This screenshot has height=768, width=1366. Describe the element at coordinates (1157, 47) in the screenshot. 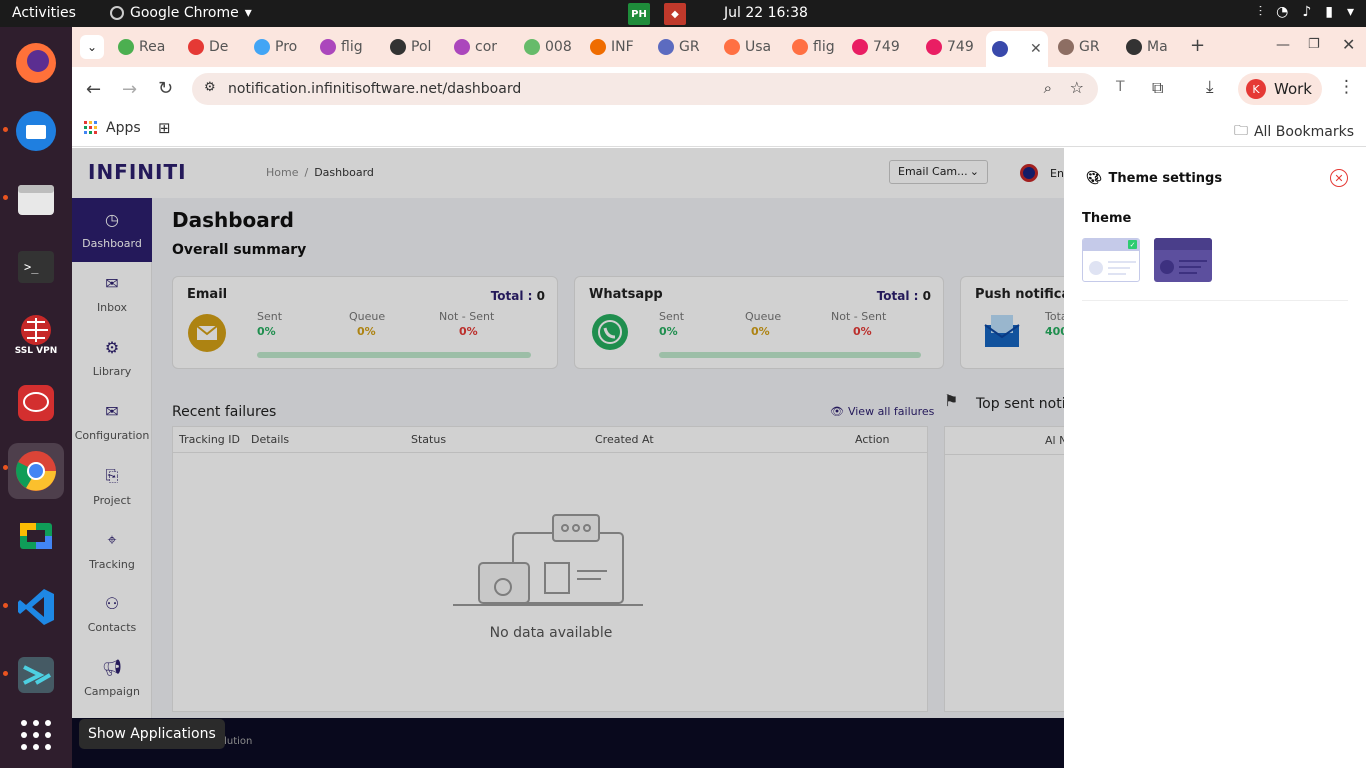

I see `tab-label: Ma` at that location.